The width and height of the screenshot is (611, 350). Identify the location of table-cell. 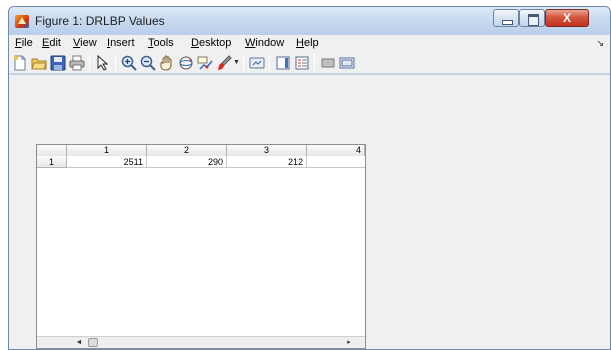
(336, 162).